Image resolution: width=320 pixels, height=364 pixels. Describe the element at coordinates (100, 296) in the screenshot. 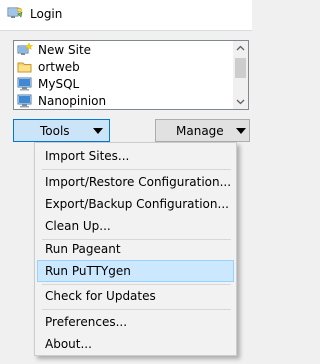

I see `menu-item-label: Check for Updates` at that location.